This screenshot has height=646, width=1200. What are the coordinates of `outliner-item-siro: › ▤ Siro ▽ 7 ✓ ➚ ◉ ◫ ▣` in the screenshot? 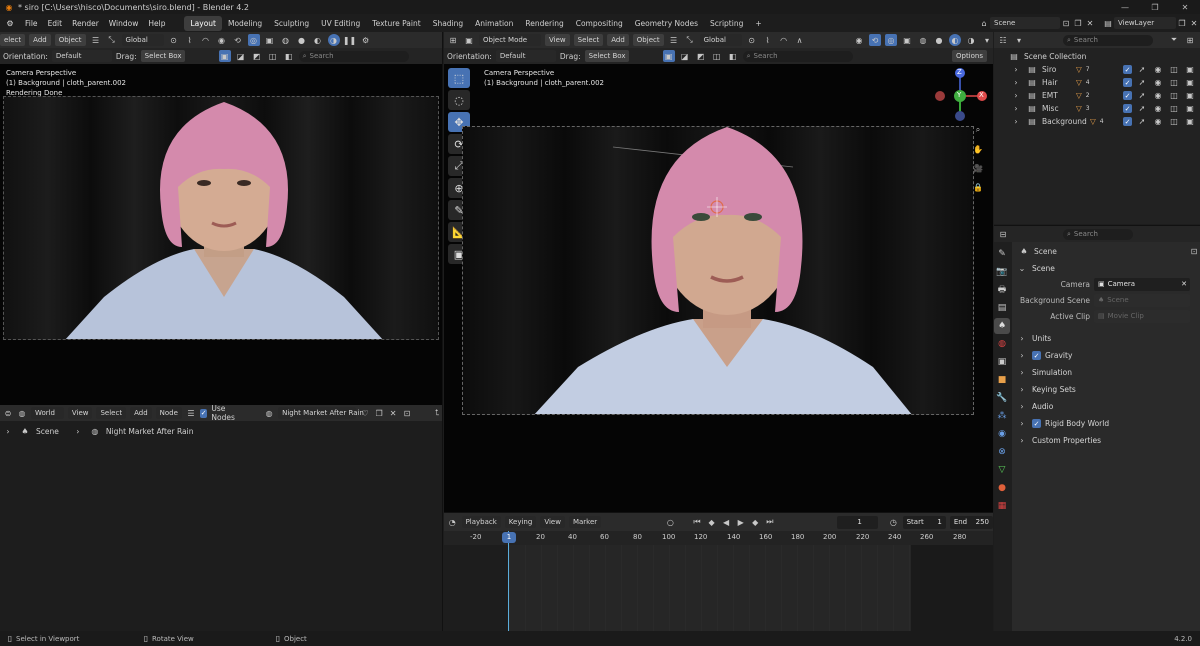 It's located at (1097, 69).